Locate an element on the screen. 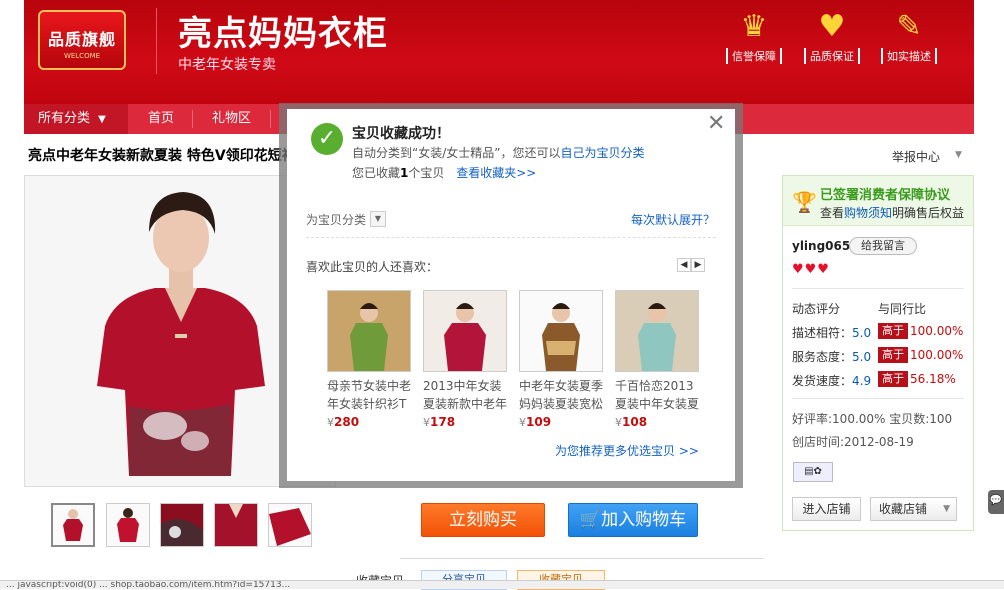  rating-label: 发货速度： is located at coordinates (822, 381).